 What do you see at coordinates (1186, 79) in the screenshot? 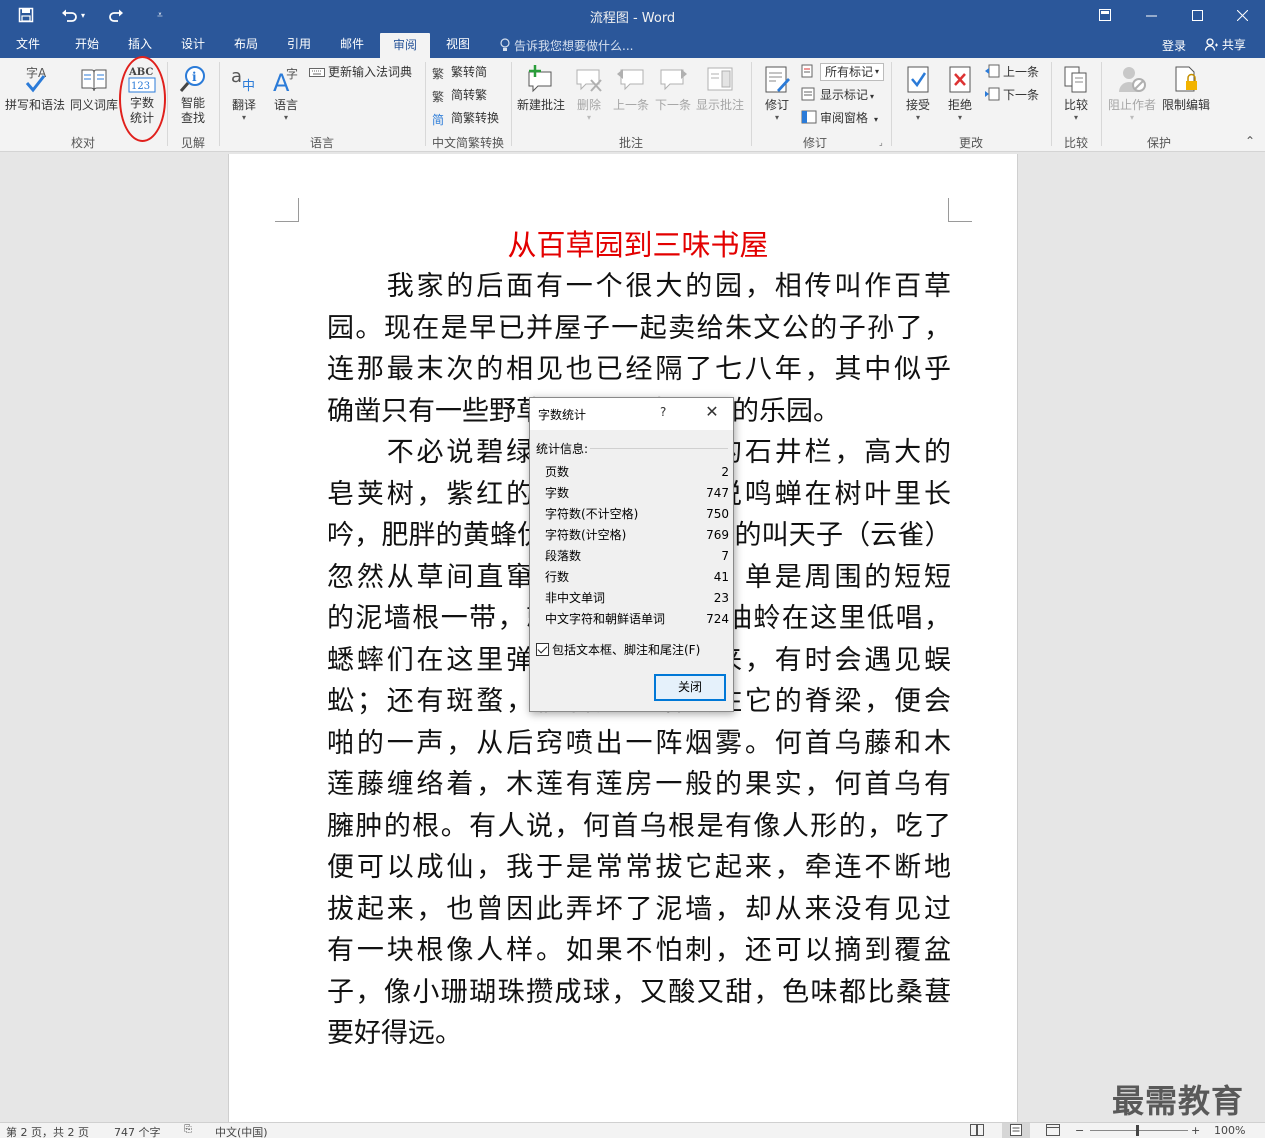
I see `lock-document-icon` at bounding box center [1186, 79].